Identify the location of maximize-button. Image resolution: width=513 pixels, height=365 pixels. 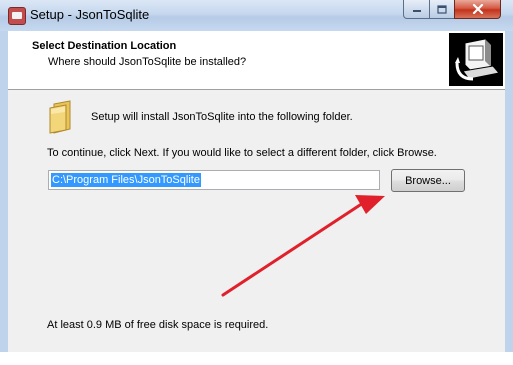
(442, 9).